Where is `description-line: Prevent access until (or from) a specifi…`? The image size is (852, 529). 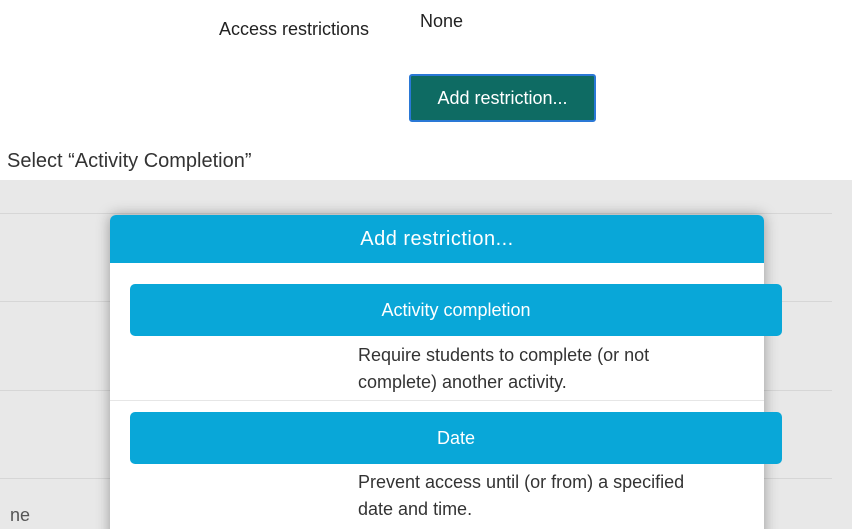 description-line: Prevent access until (or from) a specifi… is located at coordinates (521, 482).